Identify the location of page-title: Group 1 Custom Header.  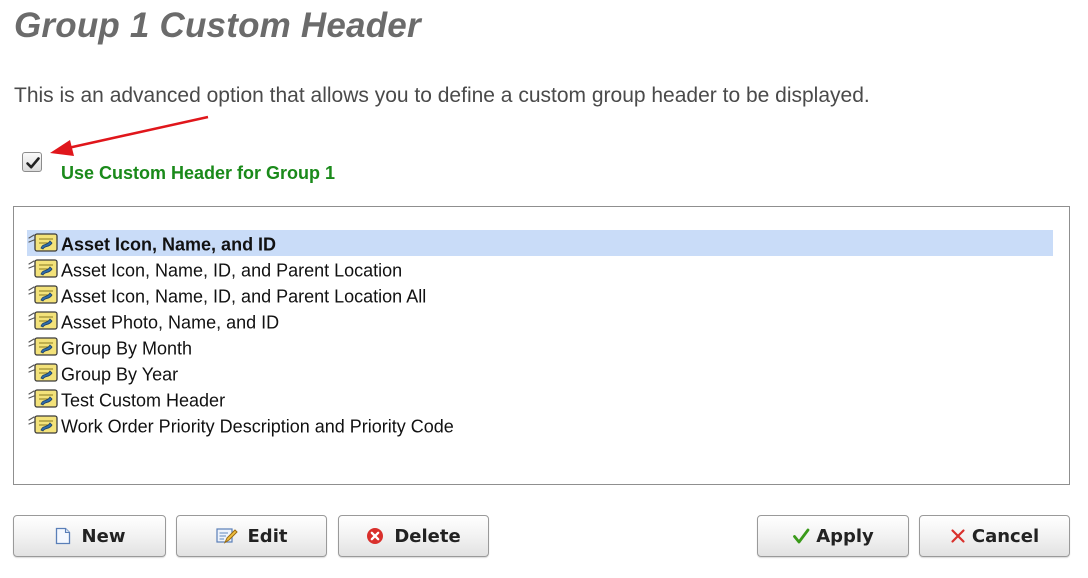
(217, 25).